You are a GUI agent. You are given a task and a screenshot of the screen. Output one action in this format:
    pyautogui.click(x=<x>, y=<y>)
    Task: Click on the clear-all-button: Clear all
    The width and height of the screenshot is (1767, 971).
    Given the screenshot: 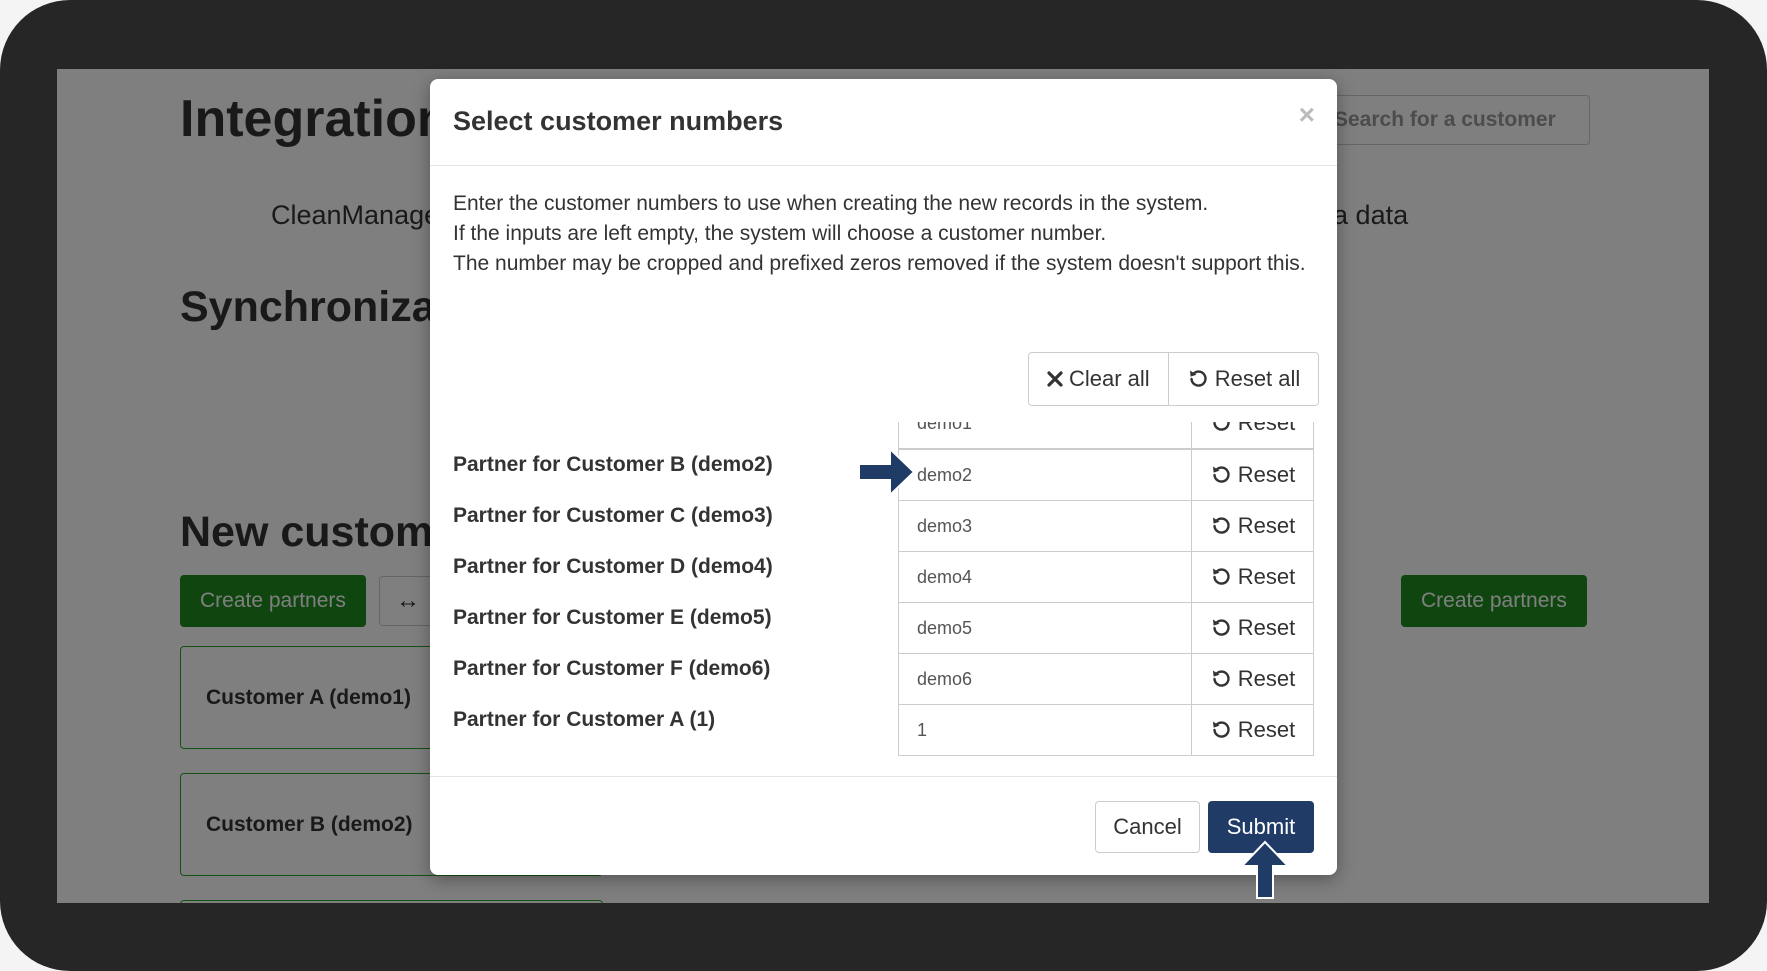 What is the action you would take?
    pyautogui.click(x=1098, y=379)
    